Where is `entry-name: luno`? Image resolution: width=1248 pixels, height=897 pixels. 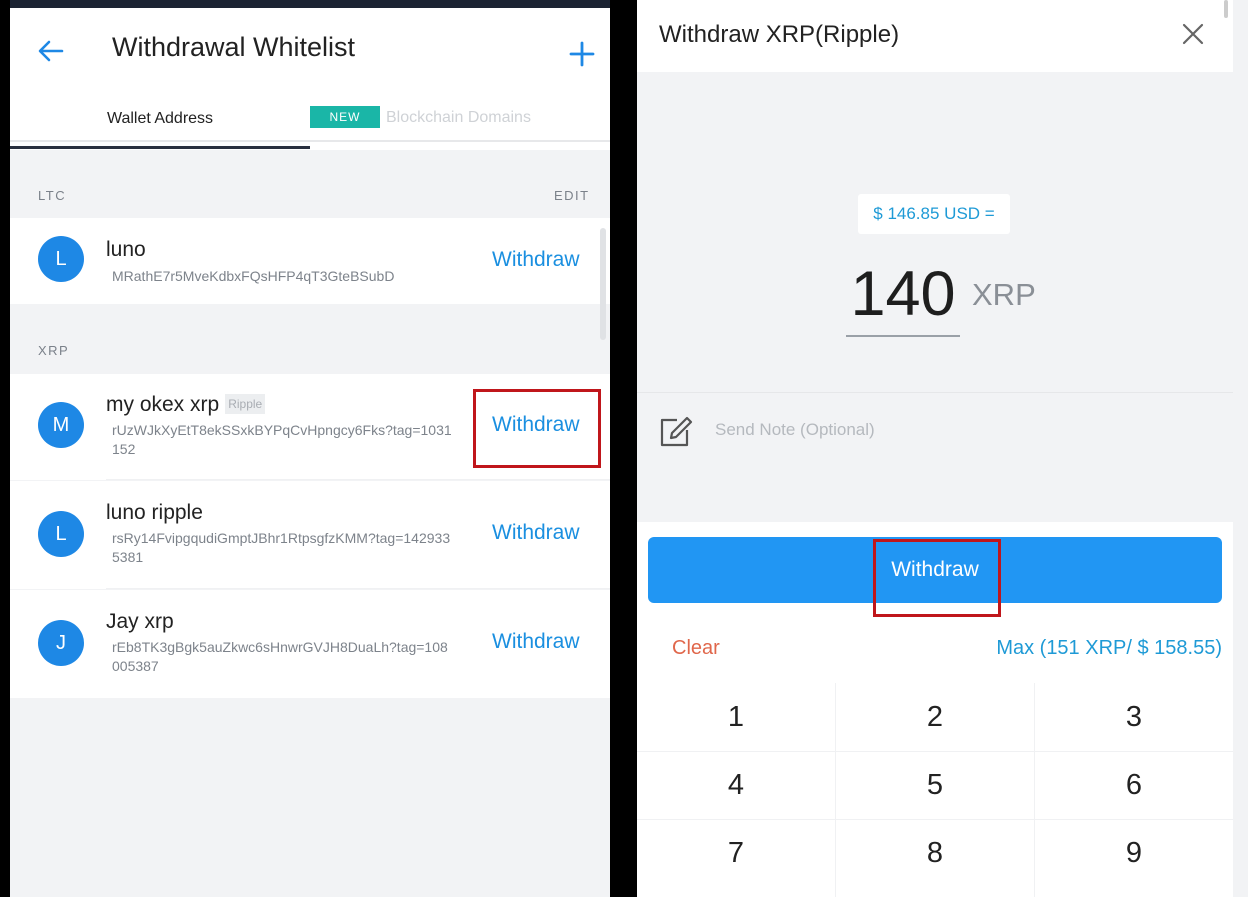 entry-name: luno is located at coordinates (126, 249).